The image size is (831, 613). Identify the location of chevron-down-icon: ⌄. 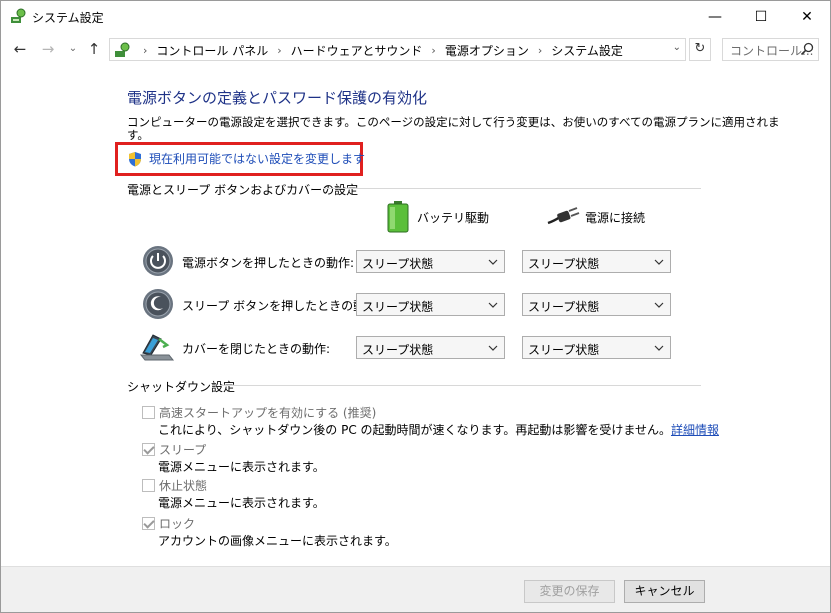
(677, 47).